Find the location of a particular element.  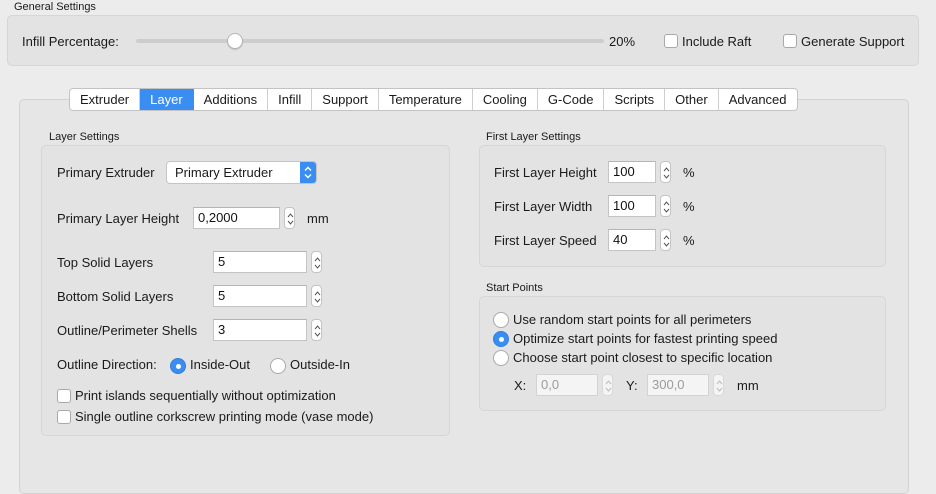

first-layer-width-stepper is located at coordinates (665, 206).